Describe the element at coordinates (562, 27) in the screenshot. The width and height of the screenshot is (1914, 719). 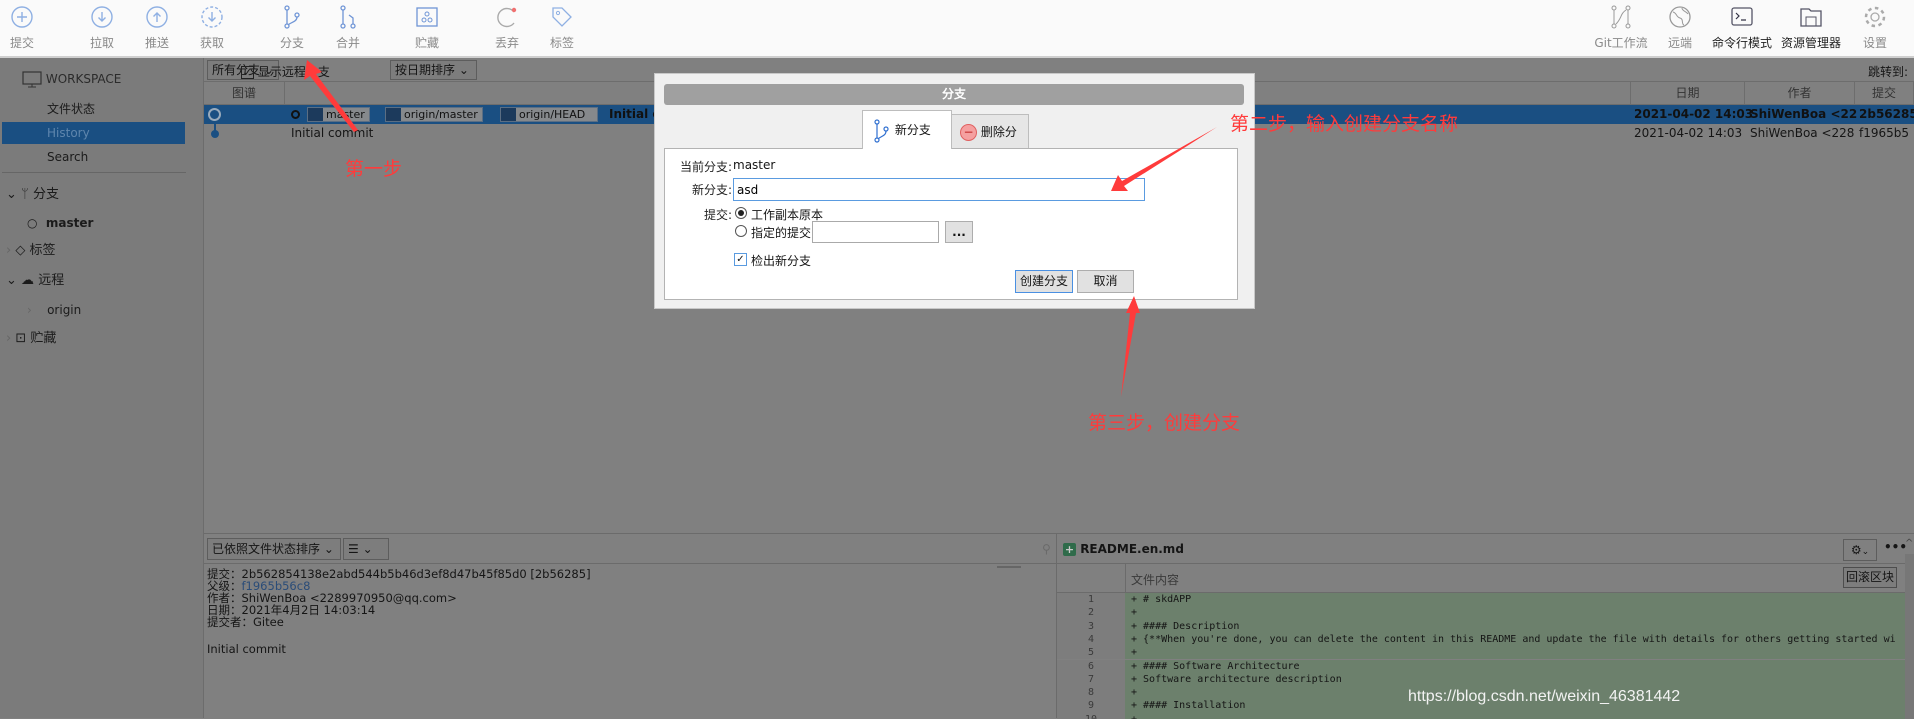
I see `tag-button: 标签` at that location.